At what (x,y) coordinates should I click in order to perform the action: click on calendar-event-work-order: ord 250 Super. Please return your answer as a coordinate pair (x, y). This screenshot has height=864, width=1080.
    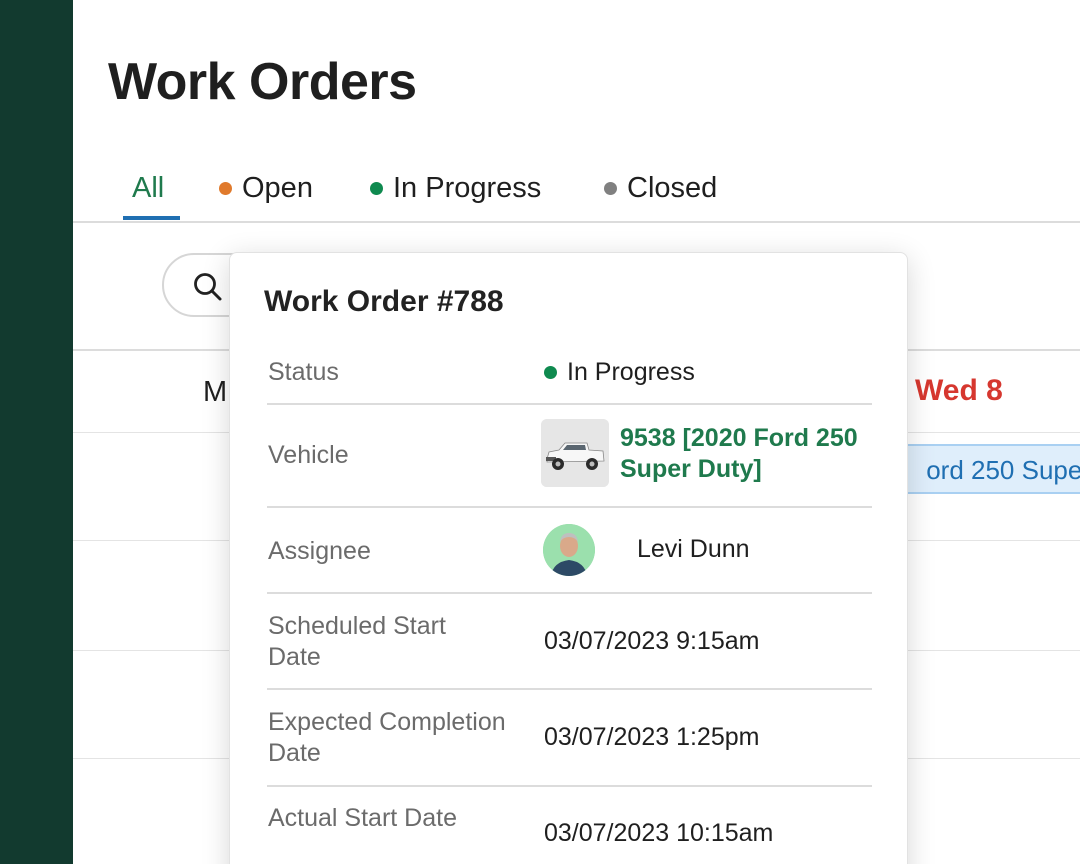
    Looking at the image, I should click on (990, 469).